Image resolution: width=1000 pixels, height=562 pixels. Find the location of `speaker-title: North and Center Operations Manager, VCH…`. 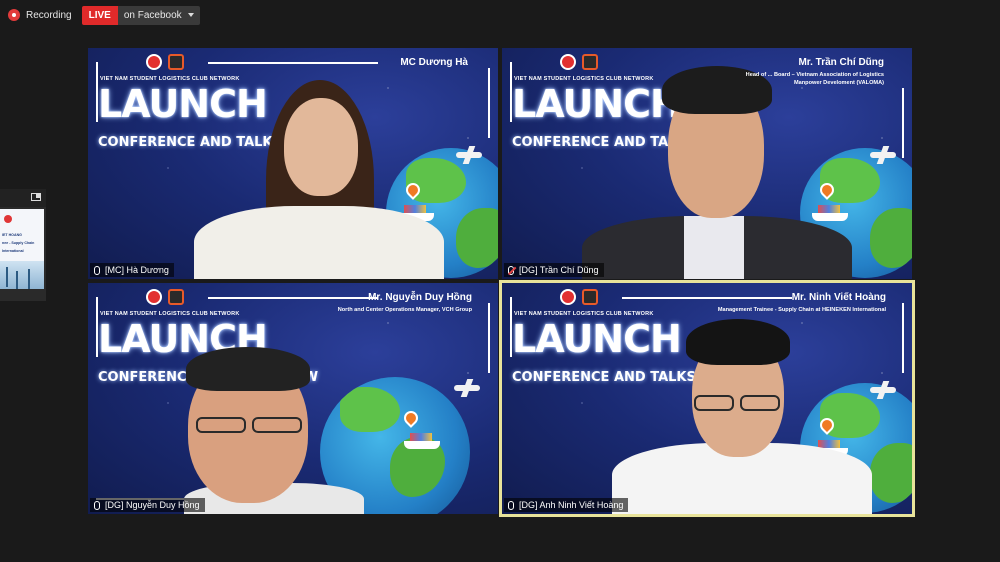

speaker-title: North and Center Operations Manager, VCH… is located at coordinates (405, 311).